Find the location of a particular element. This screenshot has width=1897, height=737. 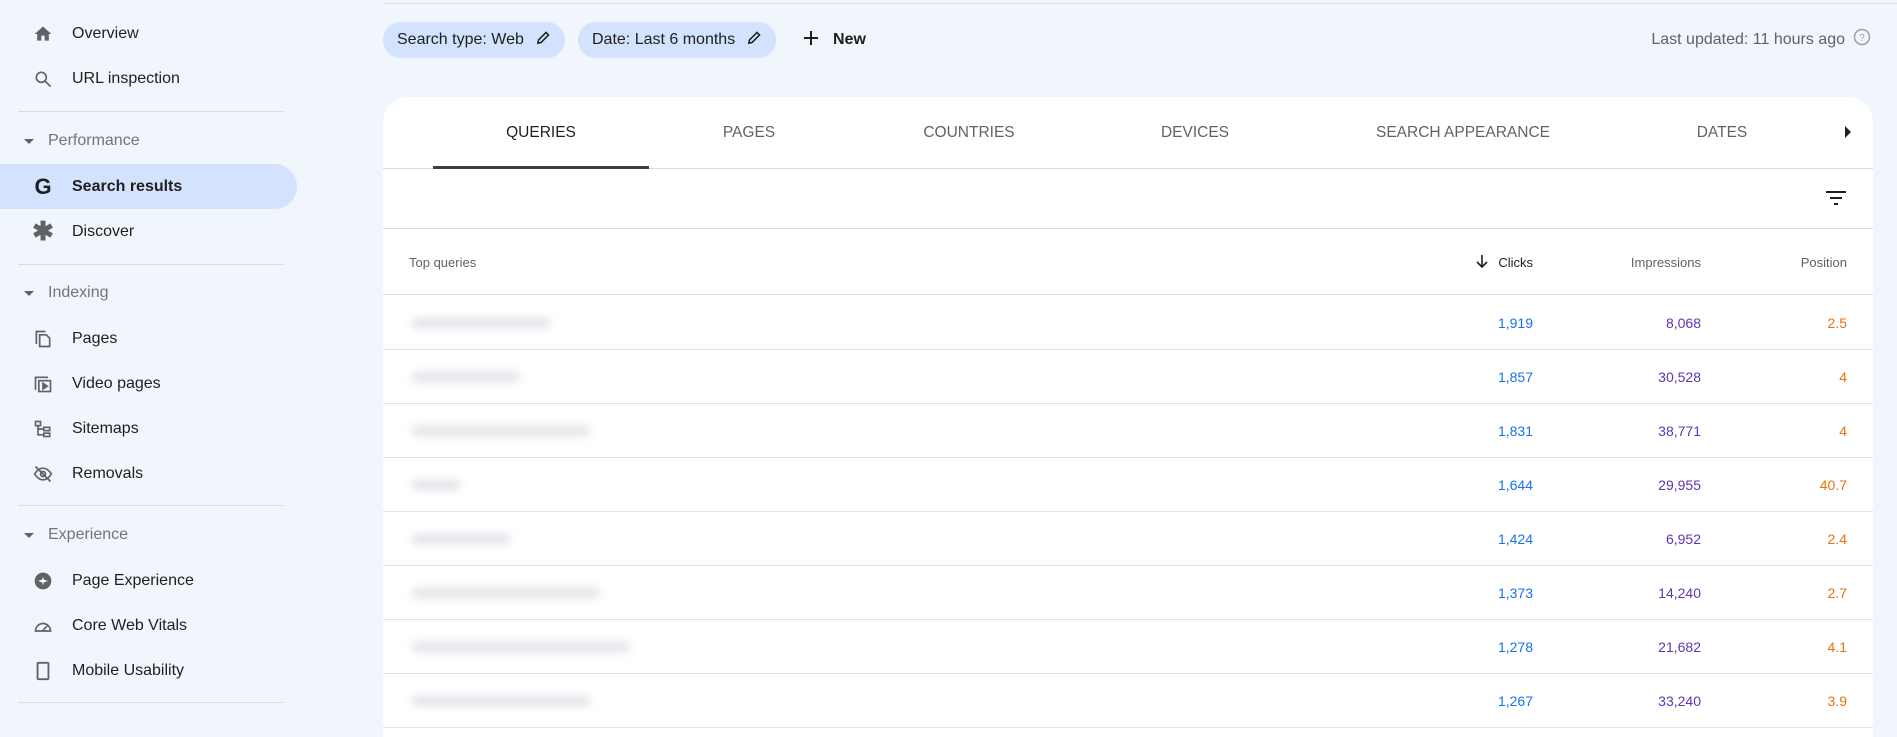

sidebar-item-label: Core Web Vitals is located at coordinates (130, 625).